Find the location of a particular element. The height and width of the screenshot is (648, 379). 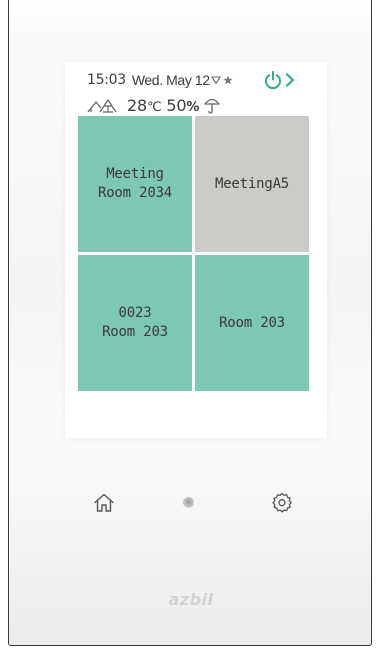

temperature-readout: 28℃ is located at coordinates (144, 105).